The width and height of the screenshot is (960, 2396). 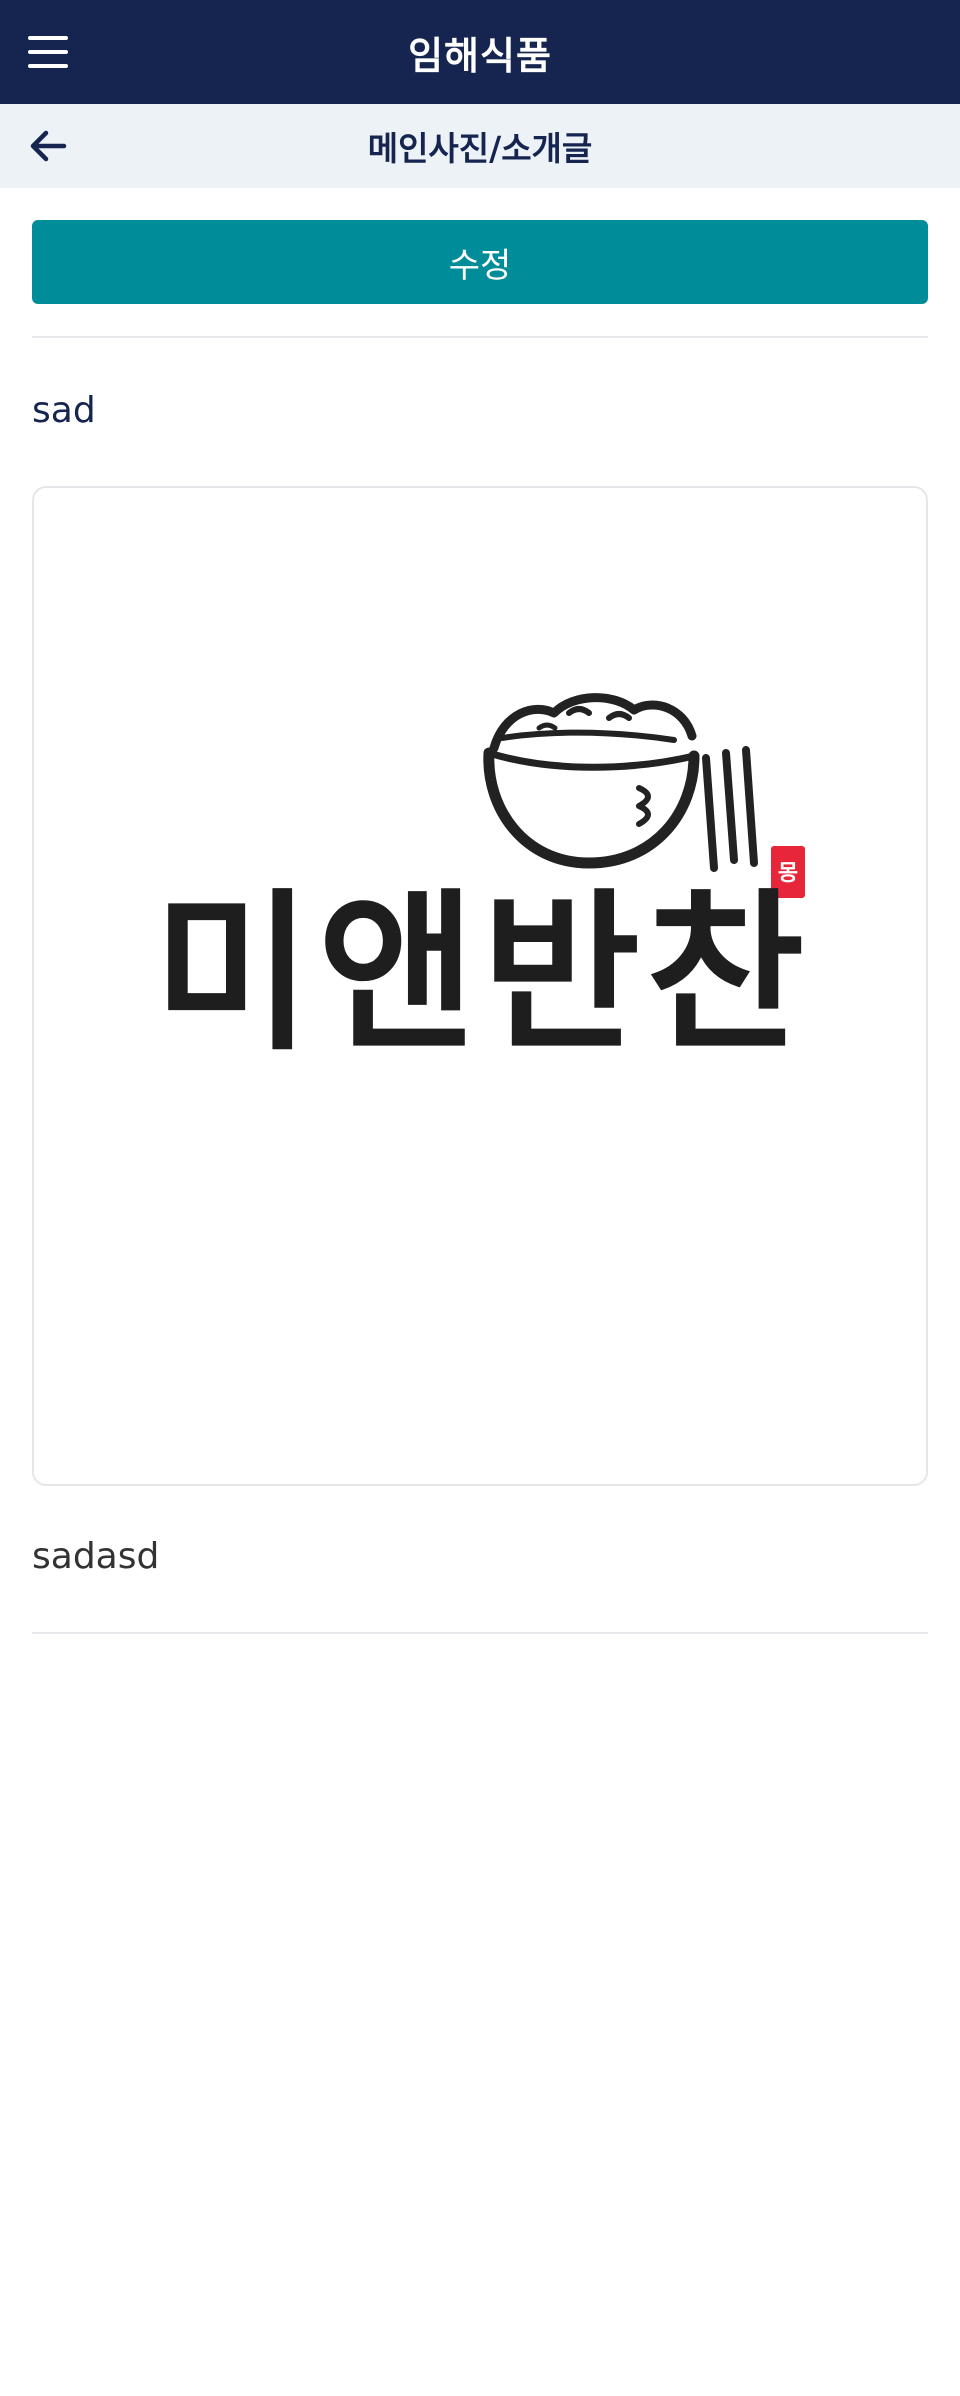 I want to click on brand-logo-image: 몽 미앤반찬, so click(x=482, y=883).